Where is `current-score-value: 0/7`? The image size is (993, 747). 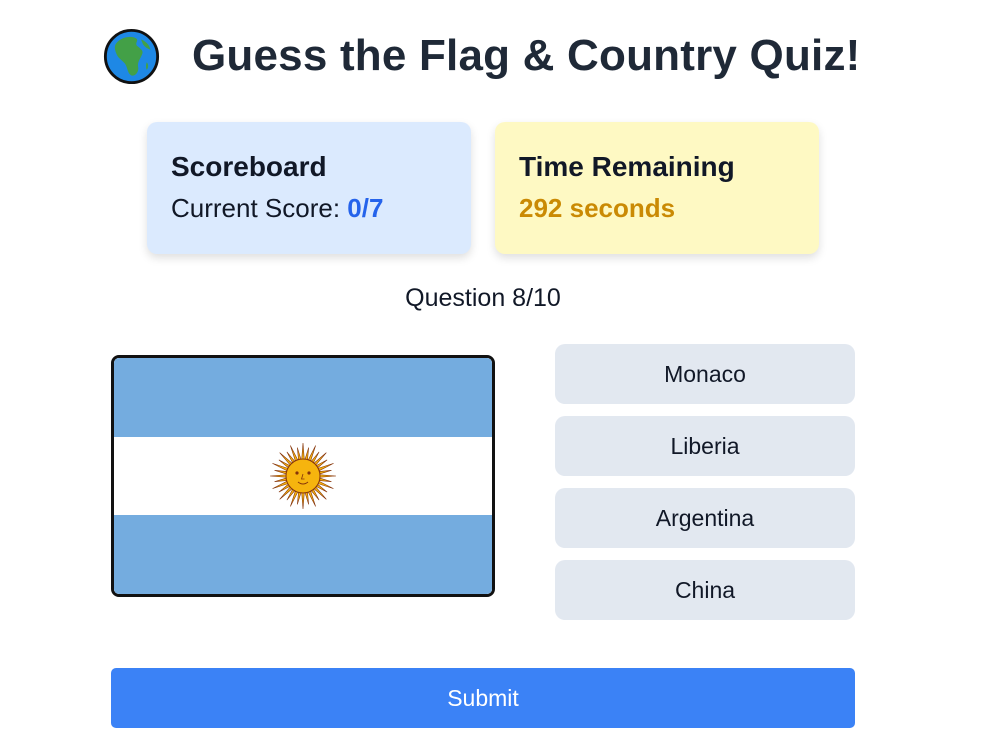
current-score-value: 0/7 is located at coordinates (365, 208).